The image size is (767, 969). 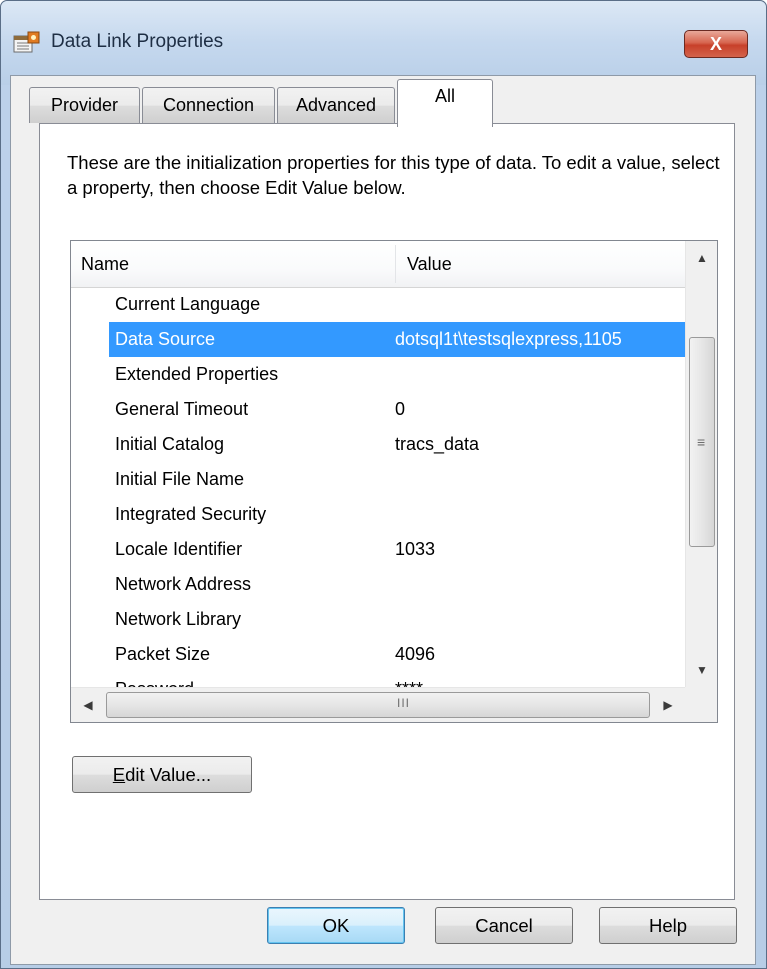 I want to click on data-link-icon, so click(x=26, y=42).